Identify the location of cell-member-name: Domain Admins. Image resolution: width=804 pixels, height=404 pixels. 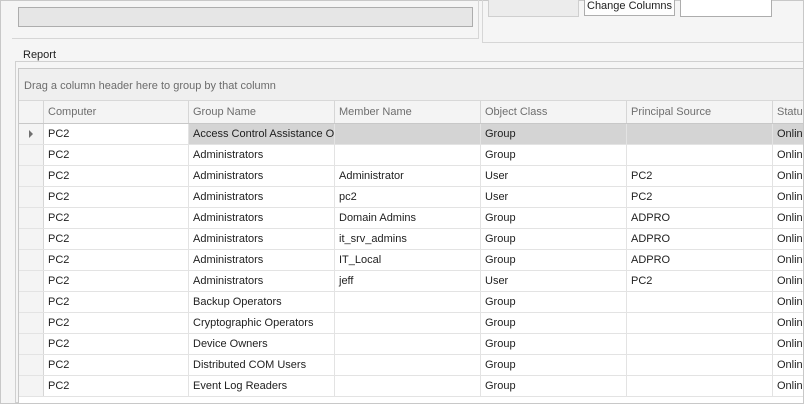
(408, 218).